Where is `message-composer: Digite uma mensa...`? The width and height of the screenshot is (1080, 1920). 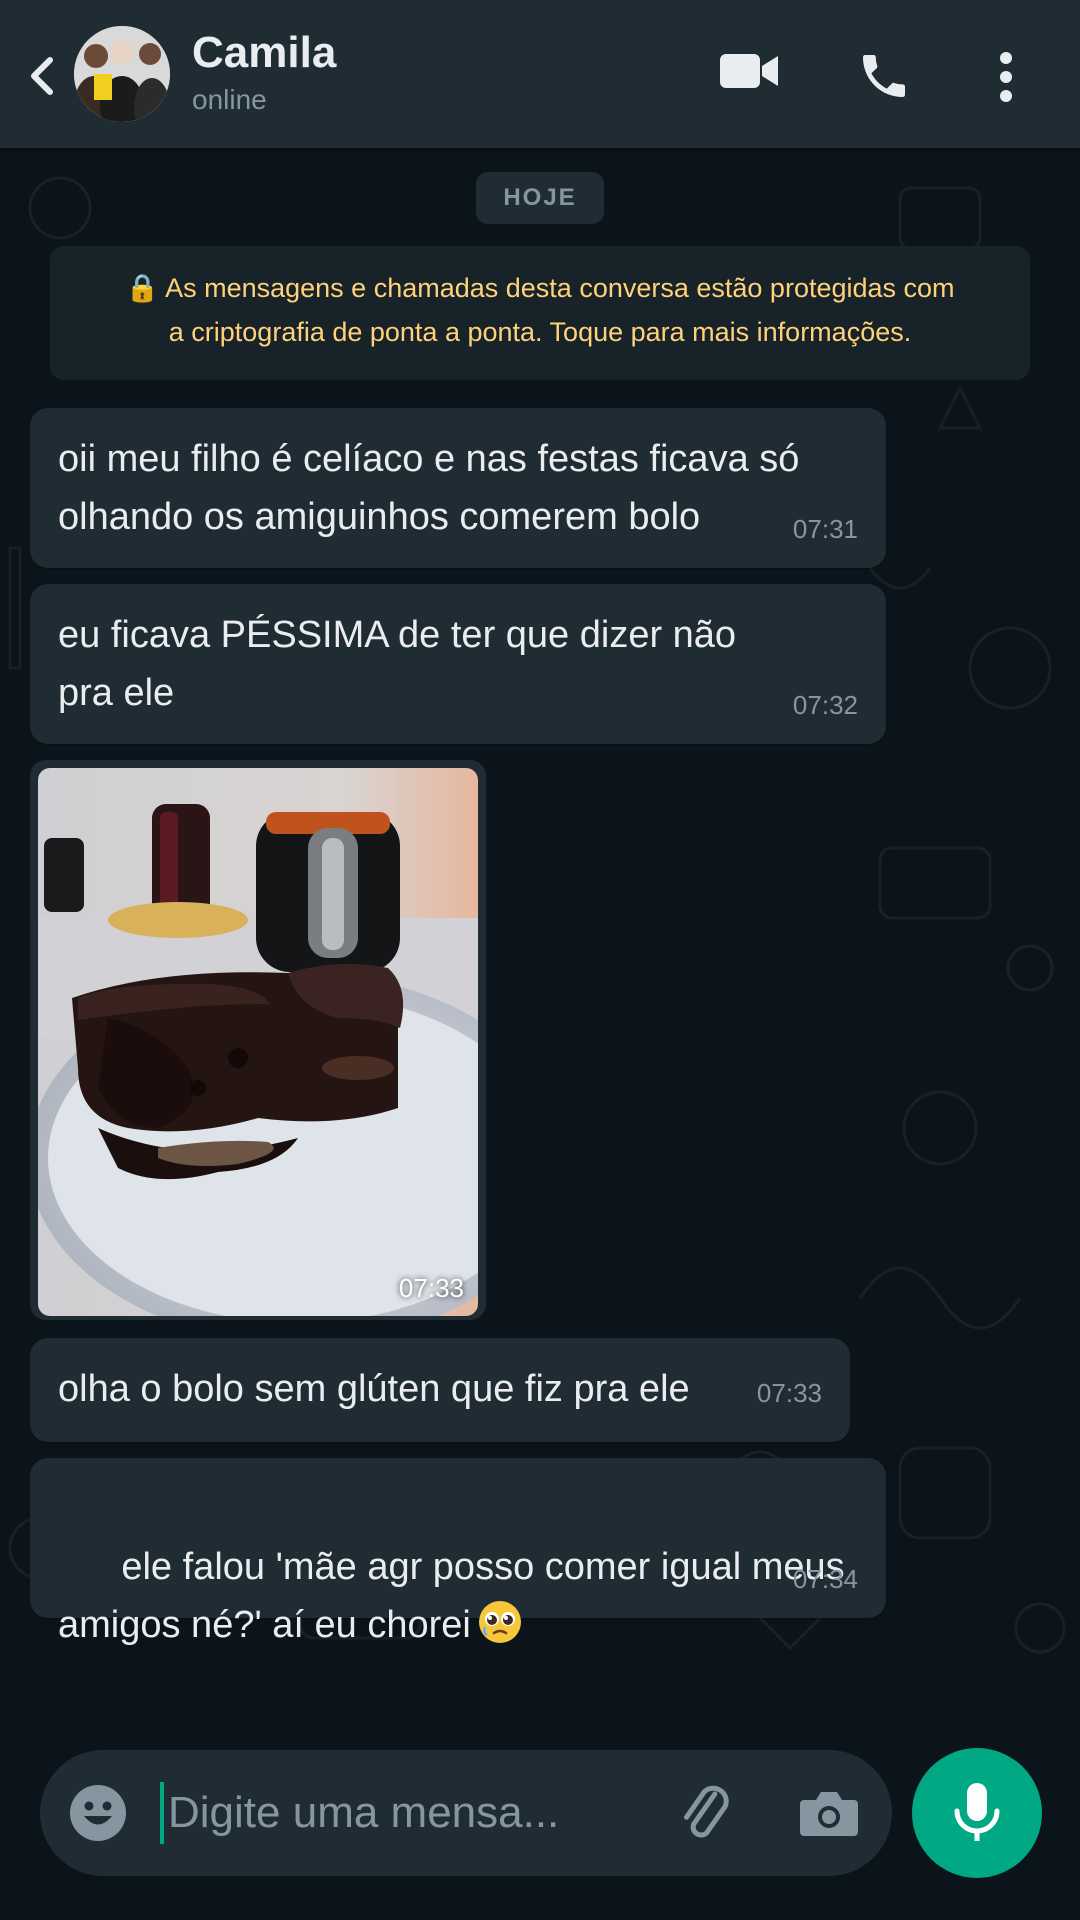
message-composer: Digite uma mensa... is located at coordinates (540, 1810).